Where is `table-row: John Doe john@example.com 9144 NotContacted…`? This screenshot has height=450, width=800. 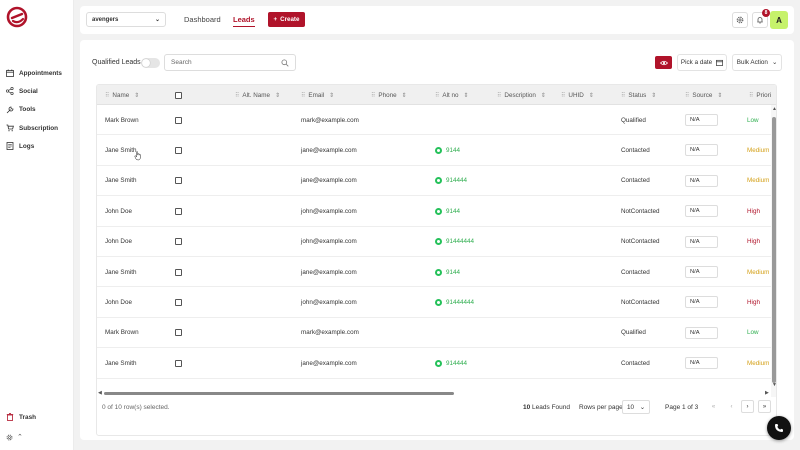 table-row: John Doe john@example.com 9144 NotContacted… is located at coordinates (436, 211).